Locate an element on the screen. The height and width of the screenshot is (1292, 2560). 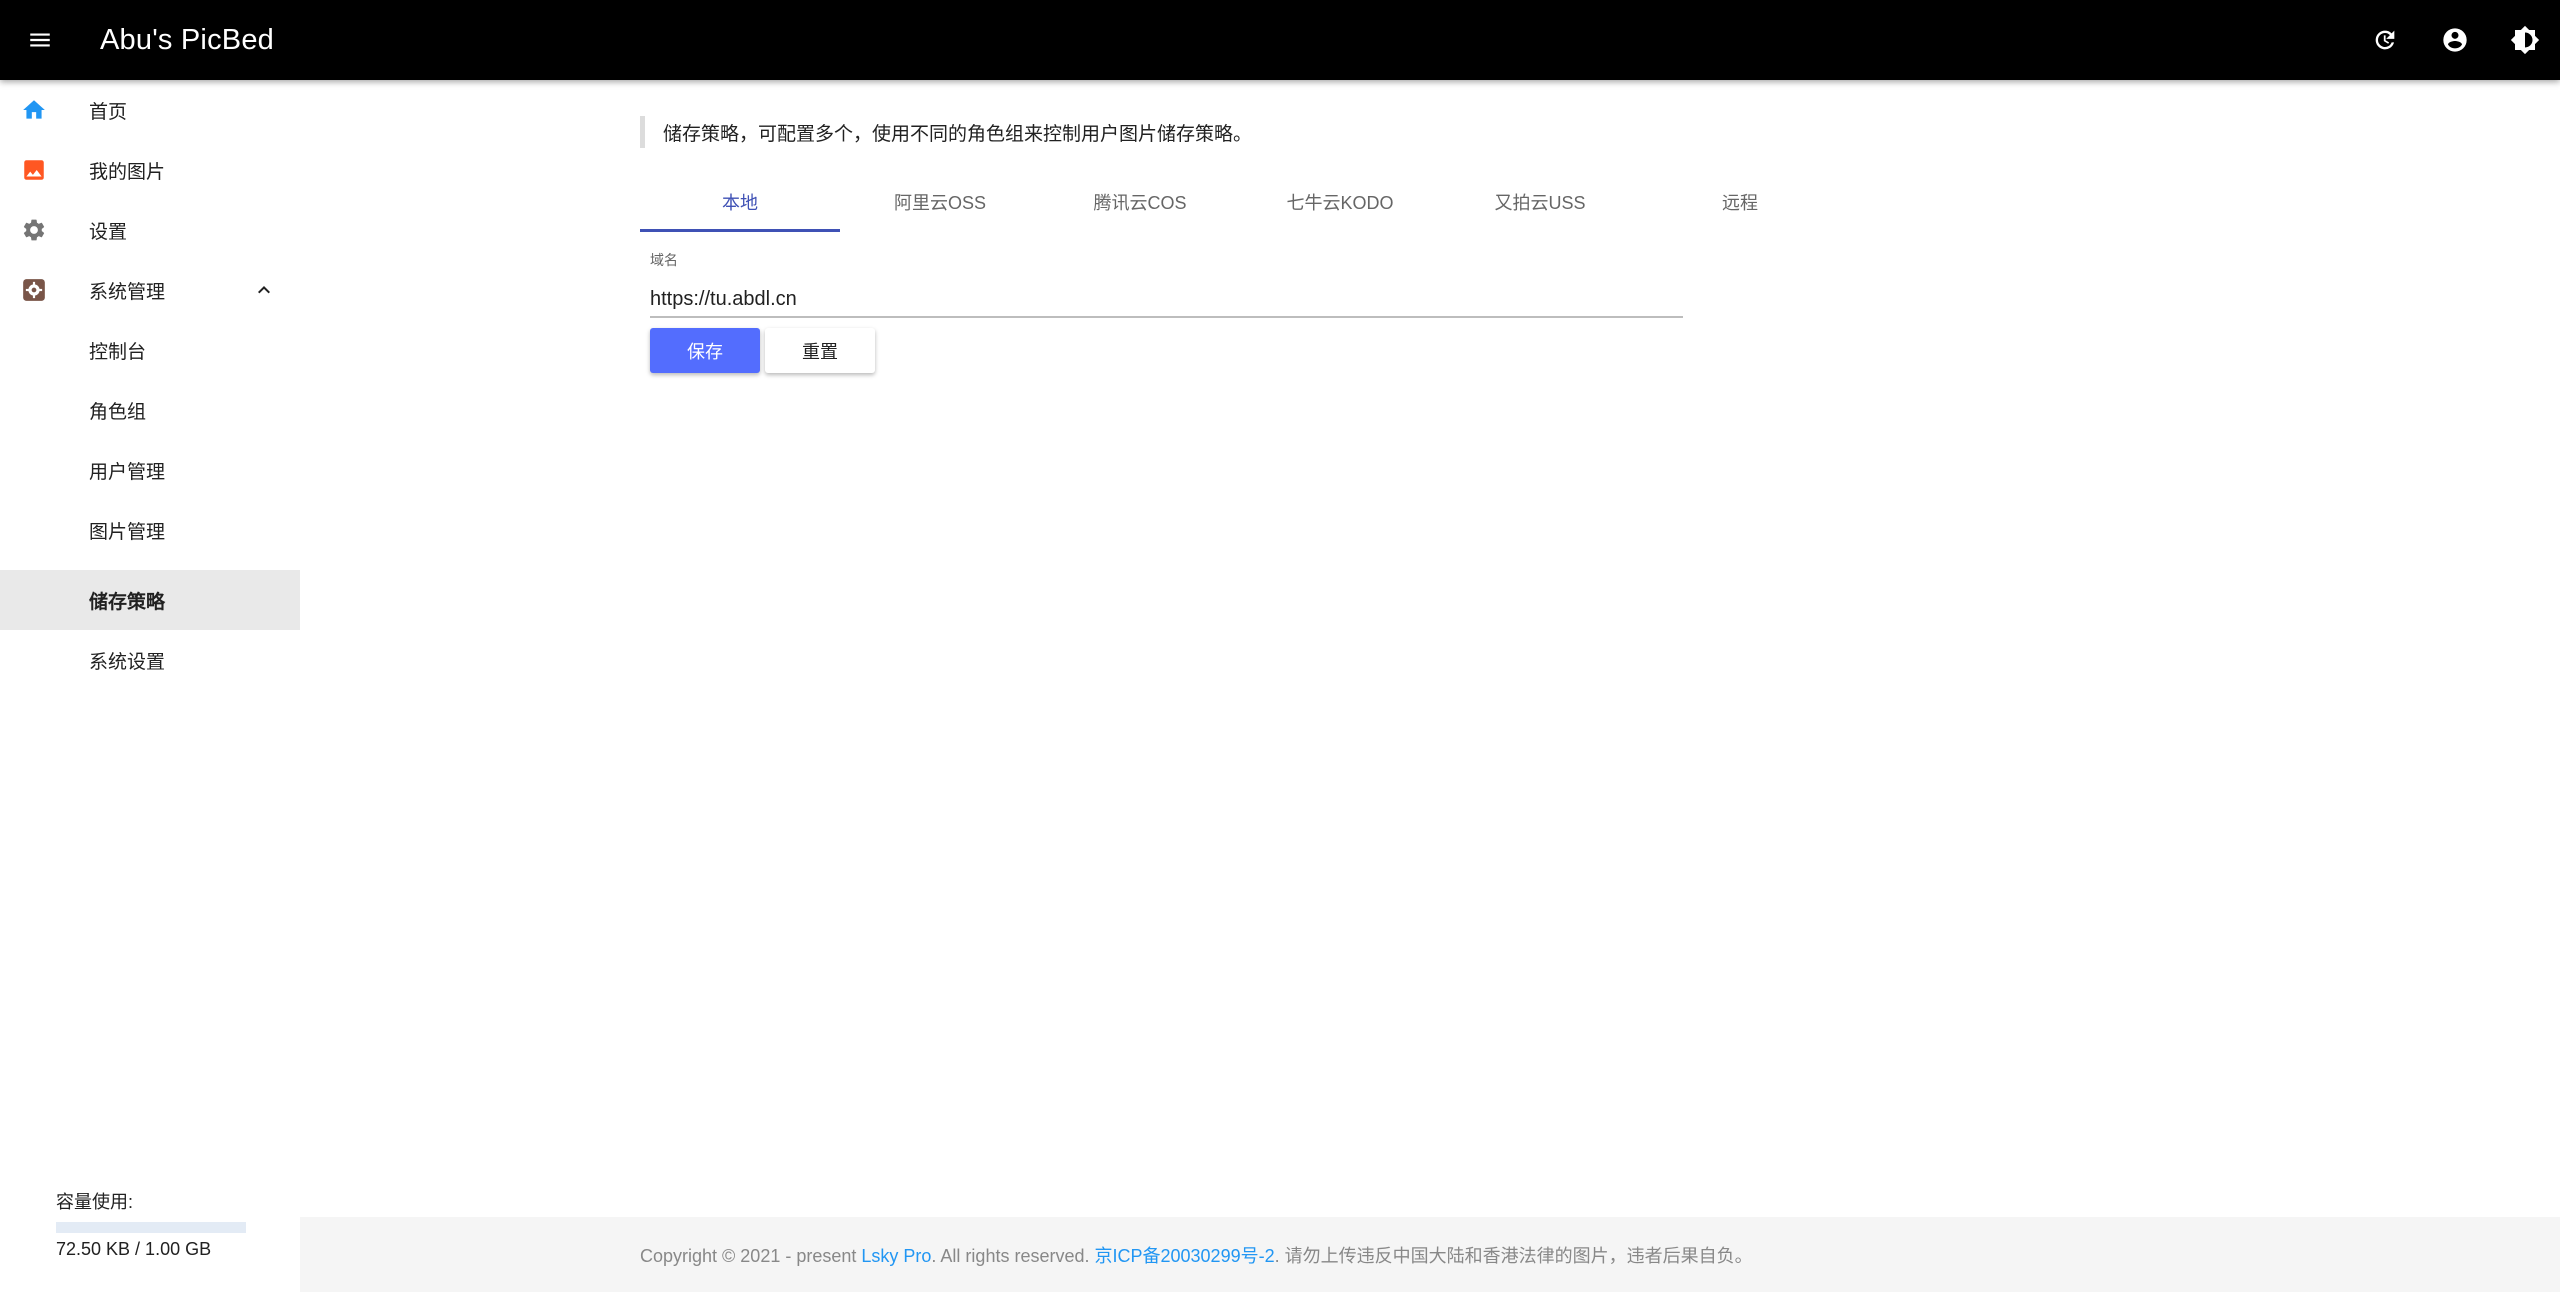
tab-remote: 远程 is located at coordinates (1740, 202).